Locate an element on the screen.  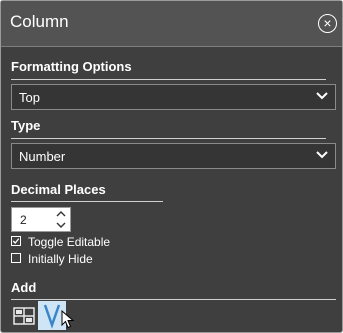
table-icon is located at coordinates (24, 316).